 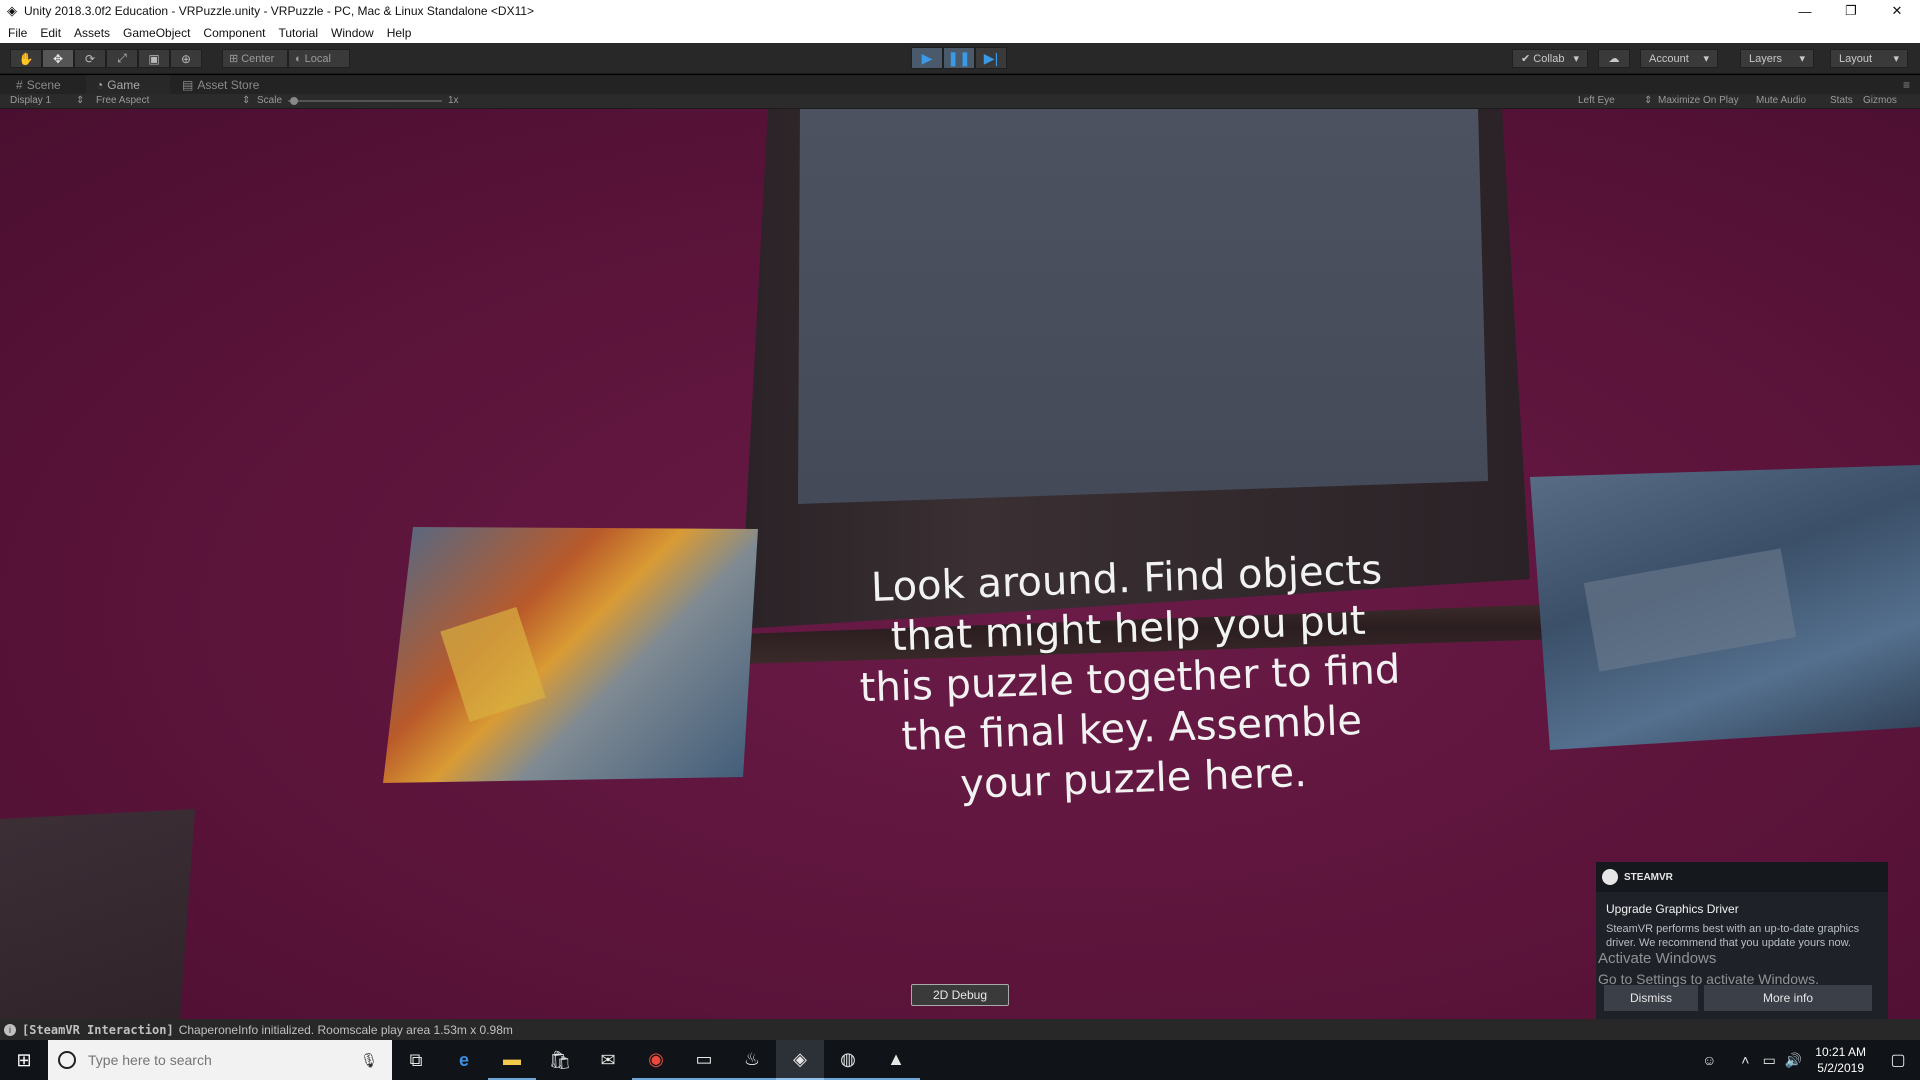 I want to click on move-tool-icon: ✥, so click(x=58, y=58).